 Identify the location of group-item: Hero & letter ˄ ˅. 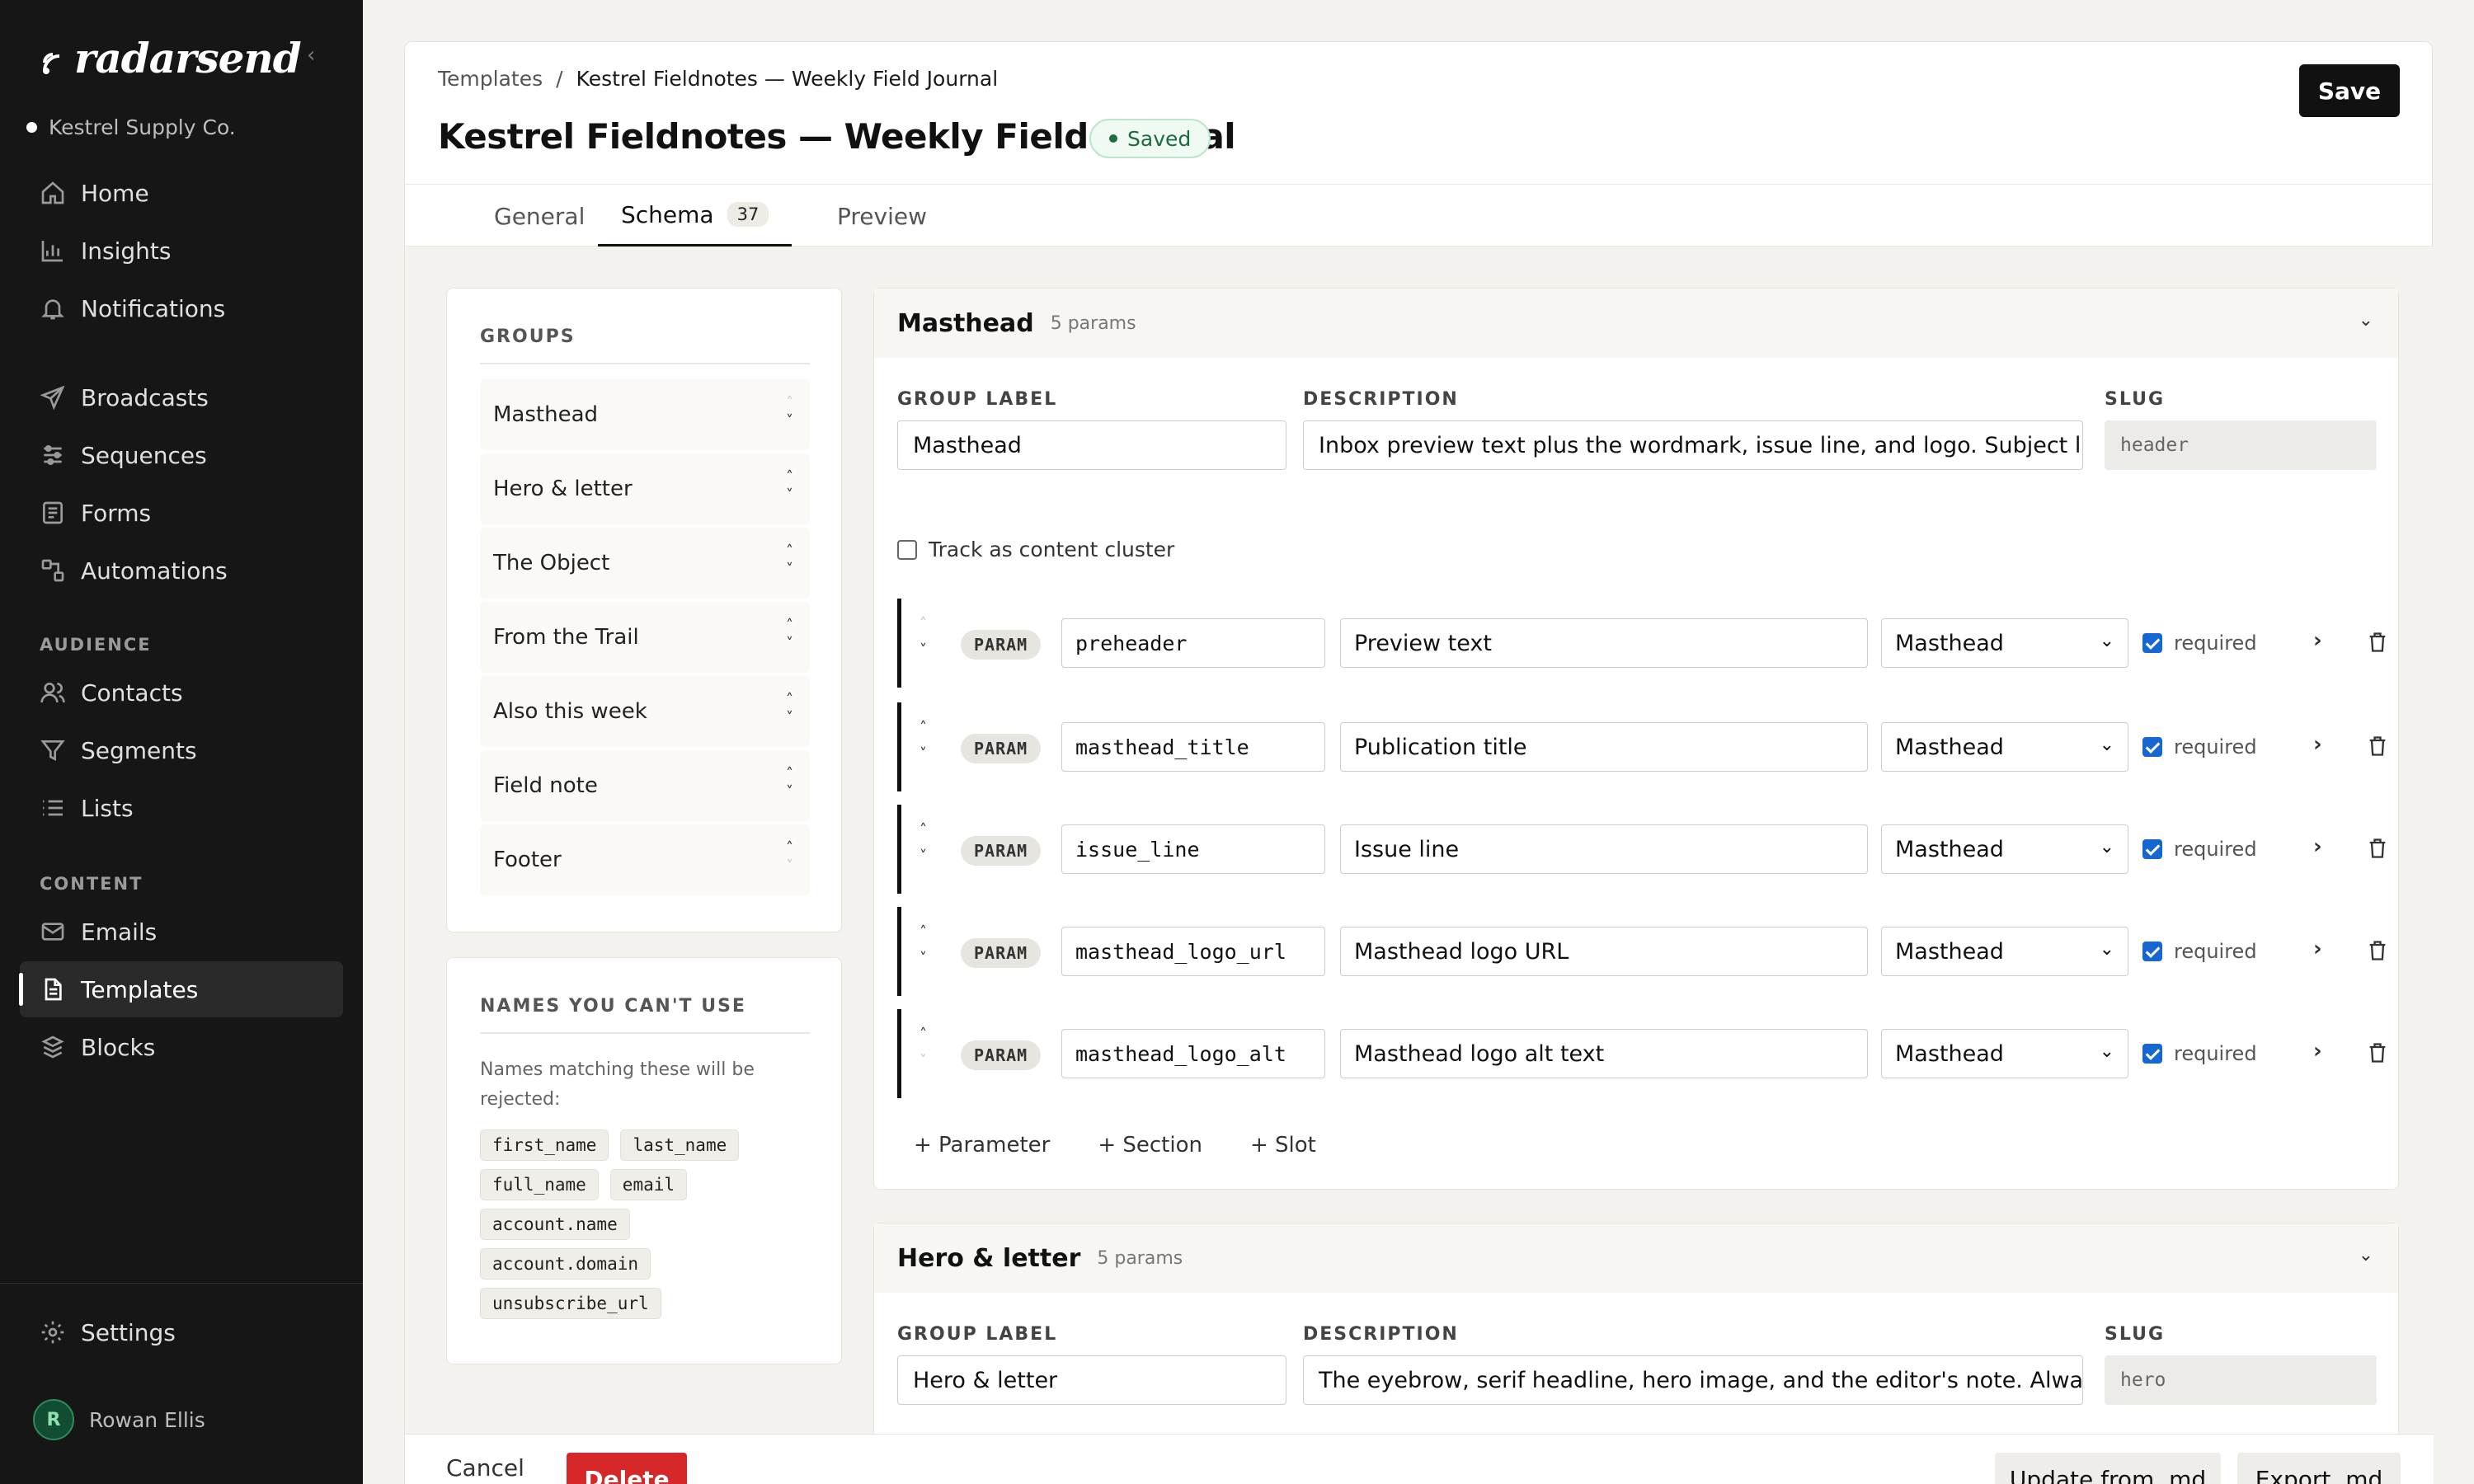
(645, 488).